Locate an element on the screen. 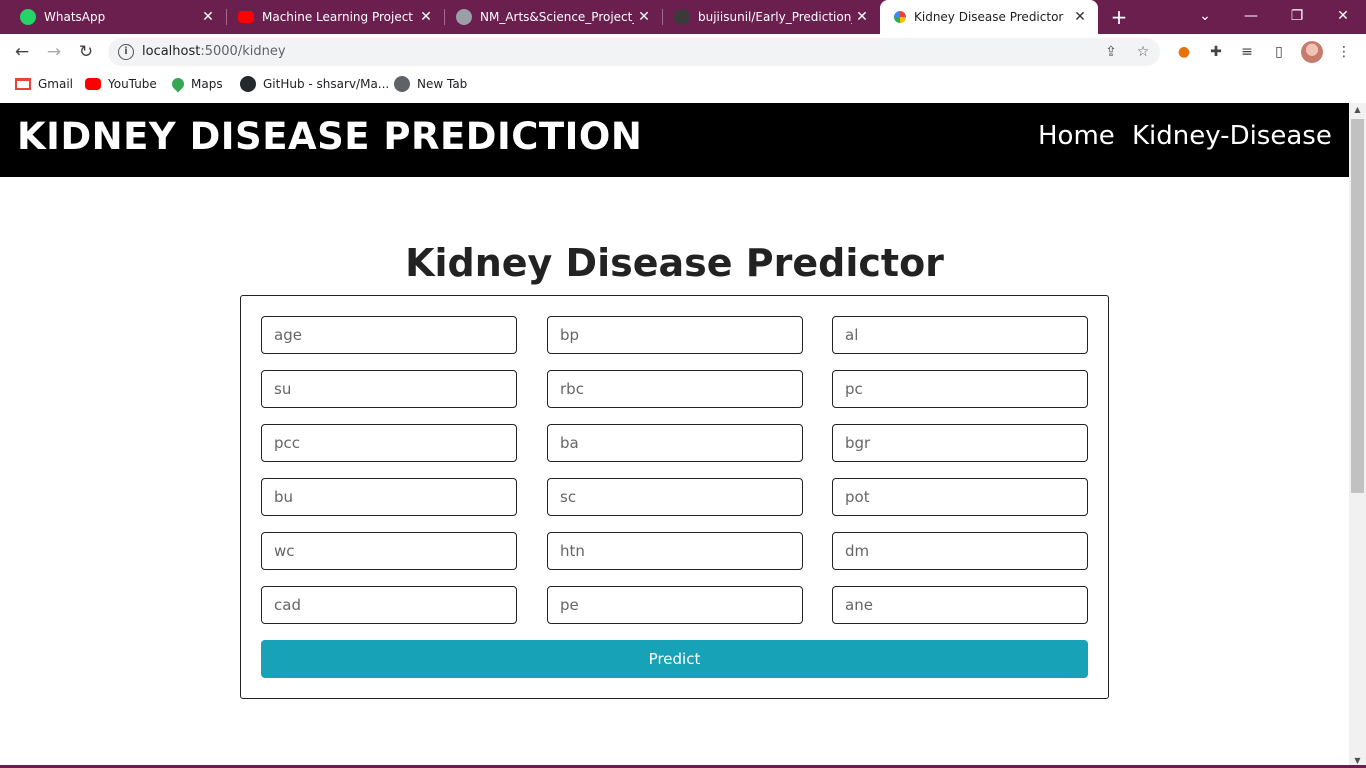  side-panel-icon: ▯ is located at coordinates (1279, 52).